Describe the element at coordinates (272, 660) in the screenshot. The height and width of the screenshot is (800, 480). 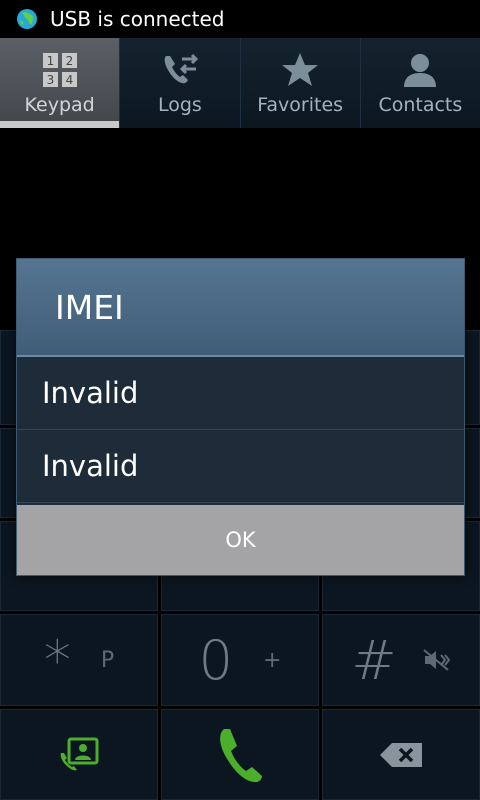
I see `key-0-sub: +` at that location.